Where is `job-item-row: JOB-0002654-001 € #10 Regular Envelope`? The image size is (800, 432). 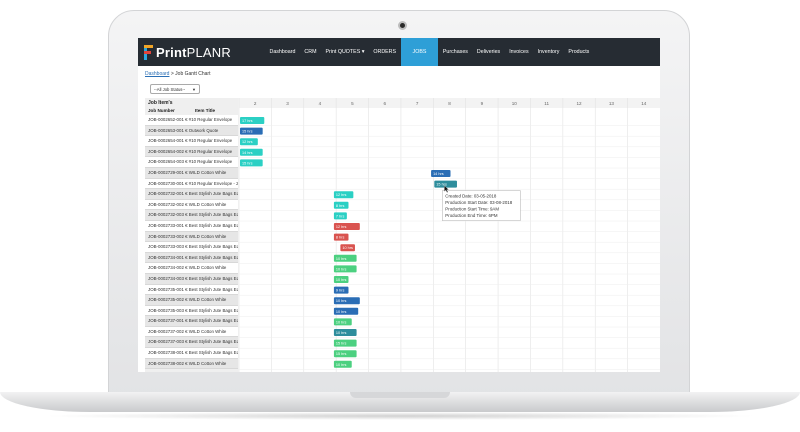
job-item-row: JOB-0002654-001 € #10 Regular Envelope is located at coordinates (191, 141).